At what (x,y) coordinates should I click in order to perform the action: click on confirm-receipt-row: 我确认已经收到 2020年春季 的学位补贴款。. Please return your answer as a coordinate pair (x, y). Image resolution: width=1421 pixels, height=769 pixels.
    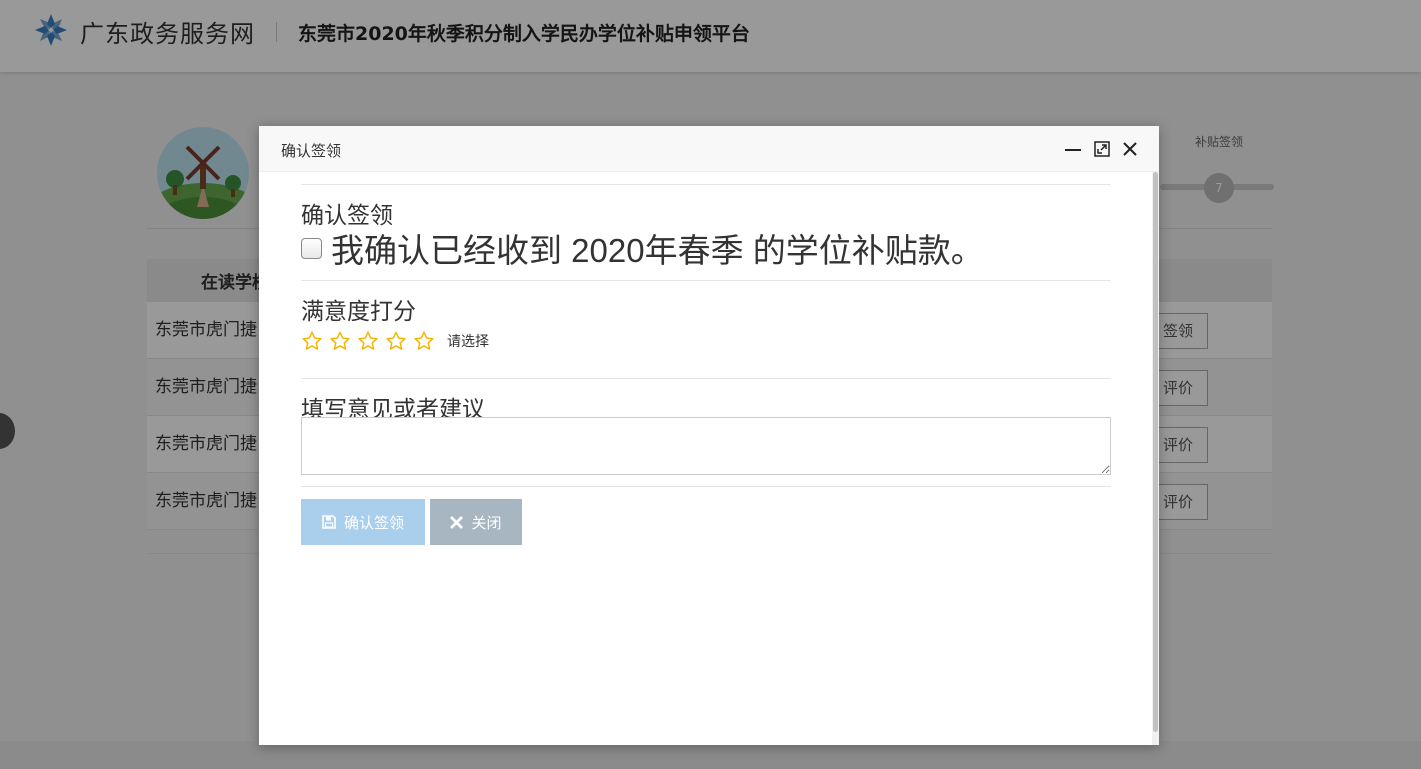
    Looking at the image, I should click on (642, 248).